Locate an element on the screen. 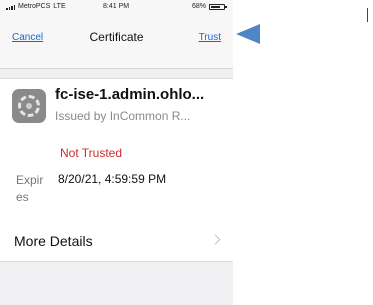 Image resolution: width=373 pixels, height=305 pixels. text-cursor-icon is located at coordinates (367, 15).